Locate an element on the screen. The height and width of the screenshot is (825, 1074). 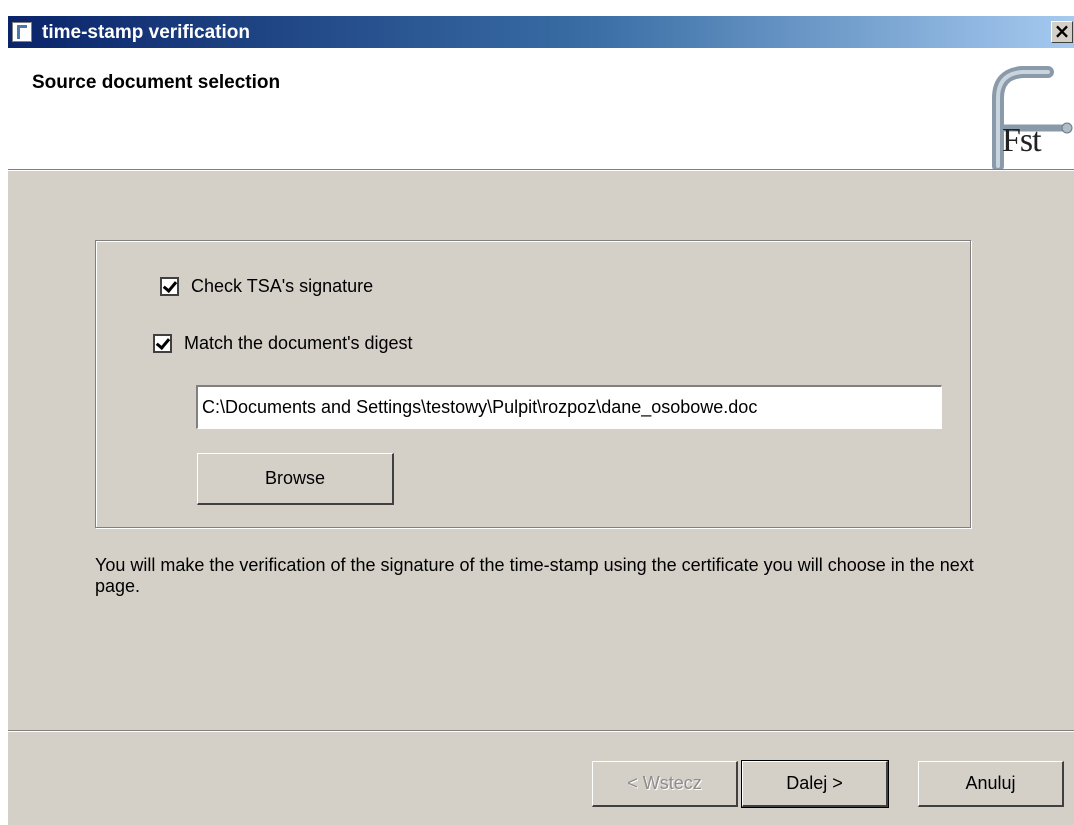
match-digest-checkbox is located at coordinates (162, 343).